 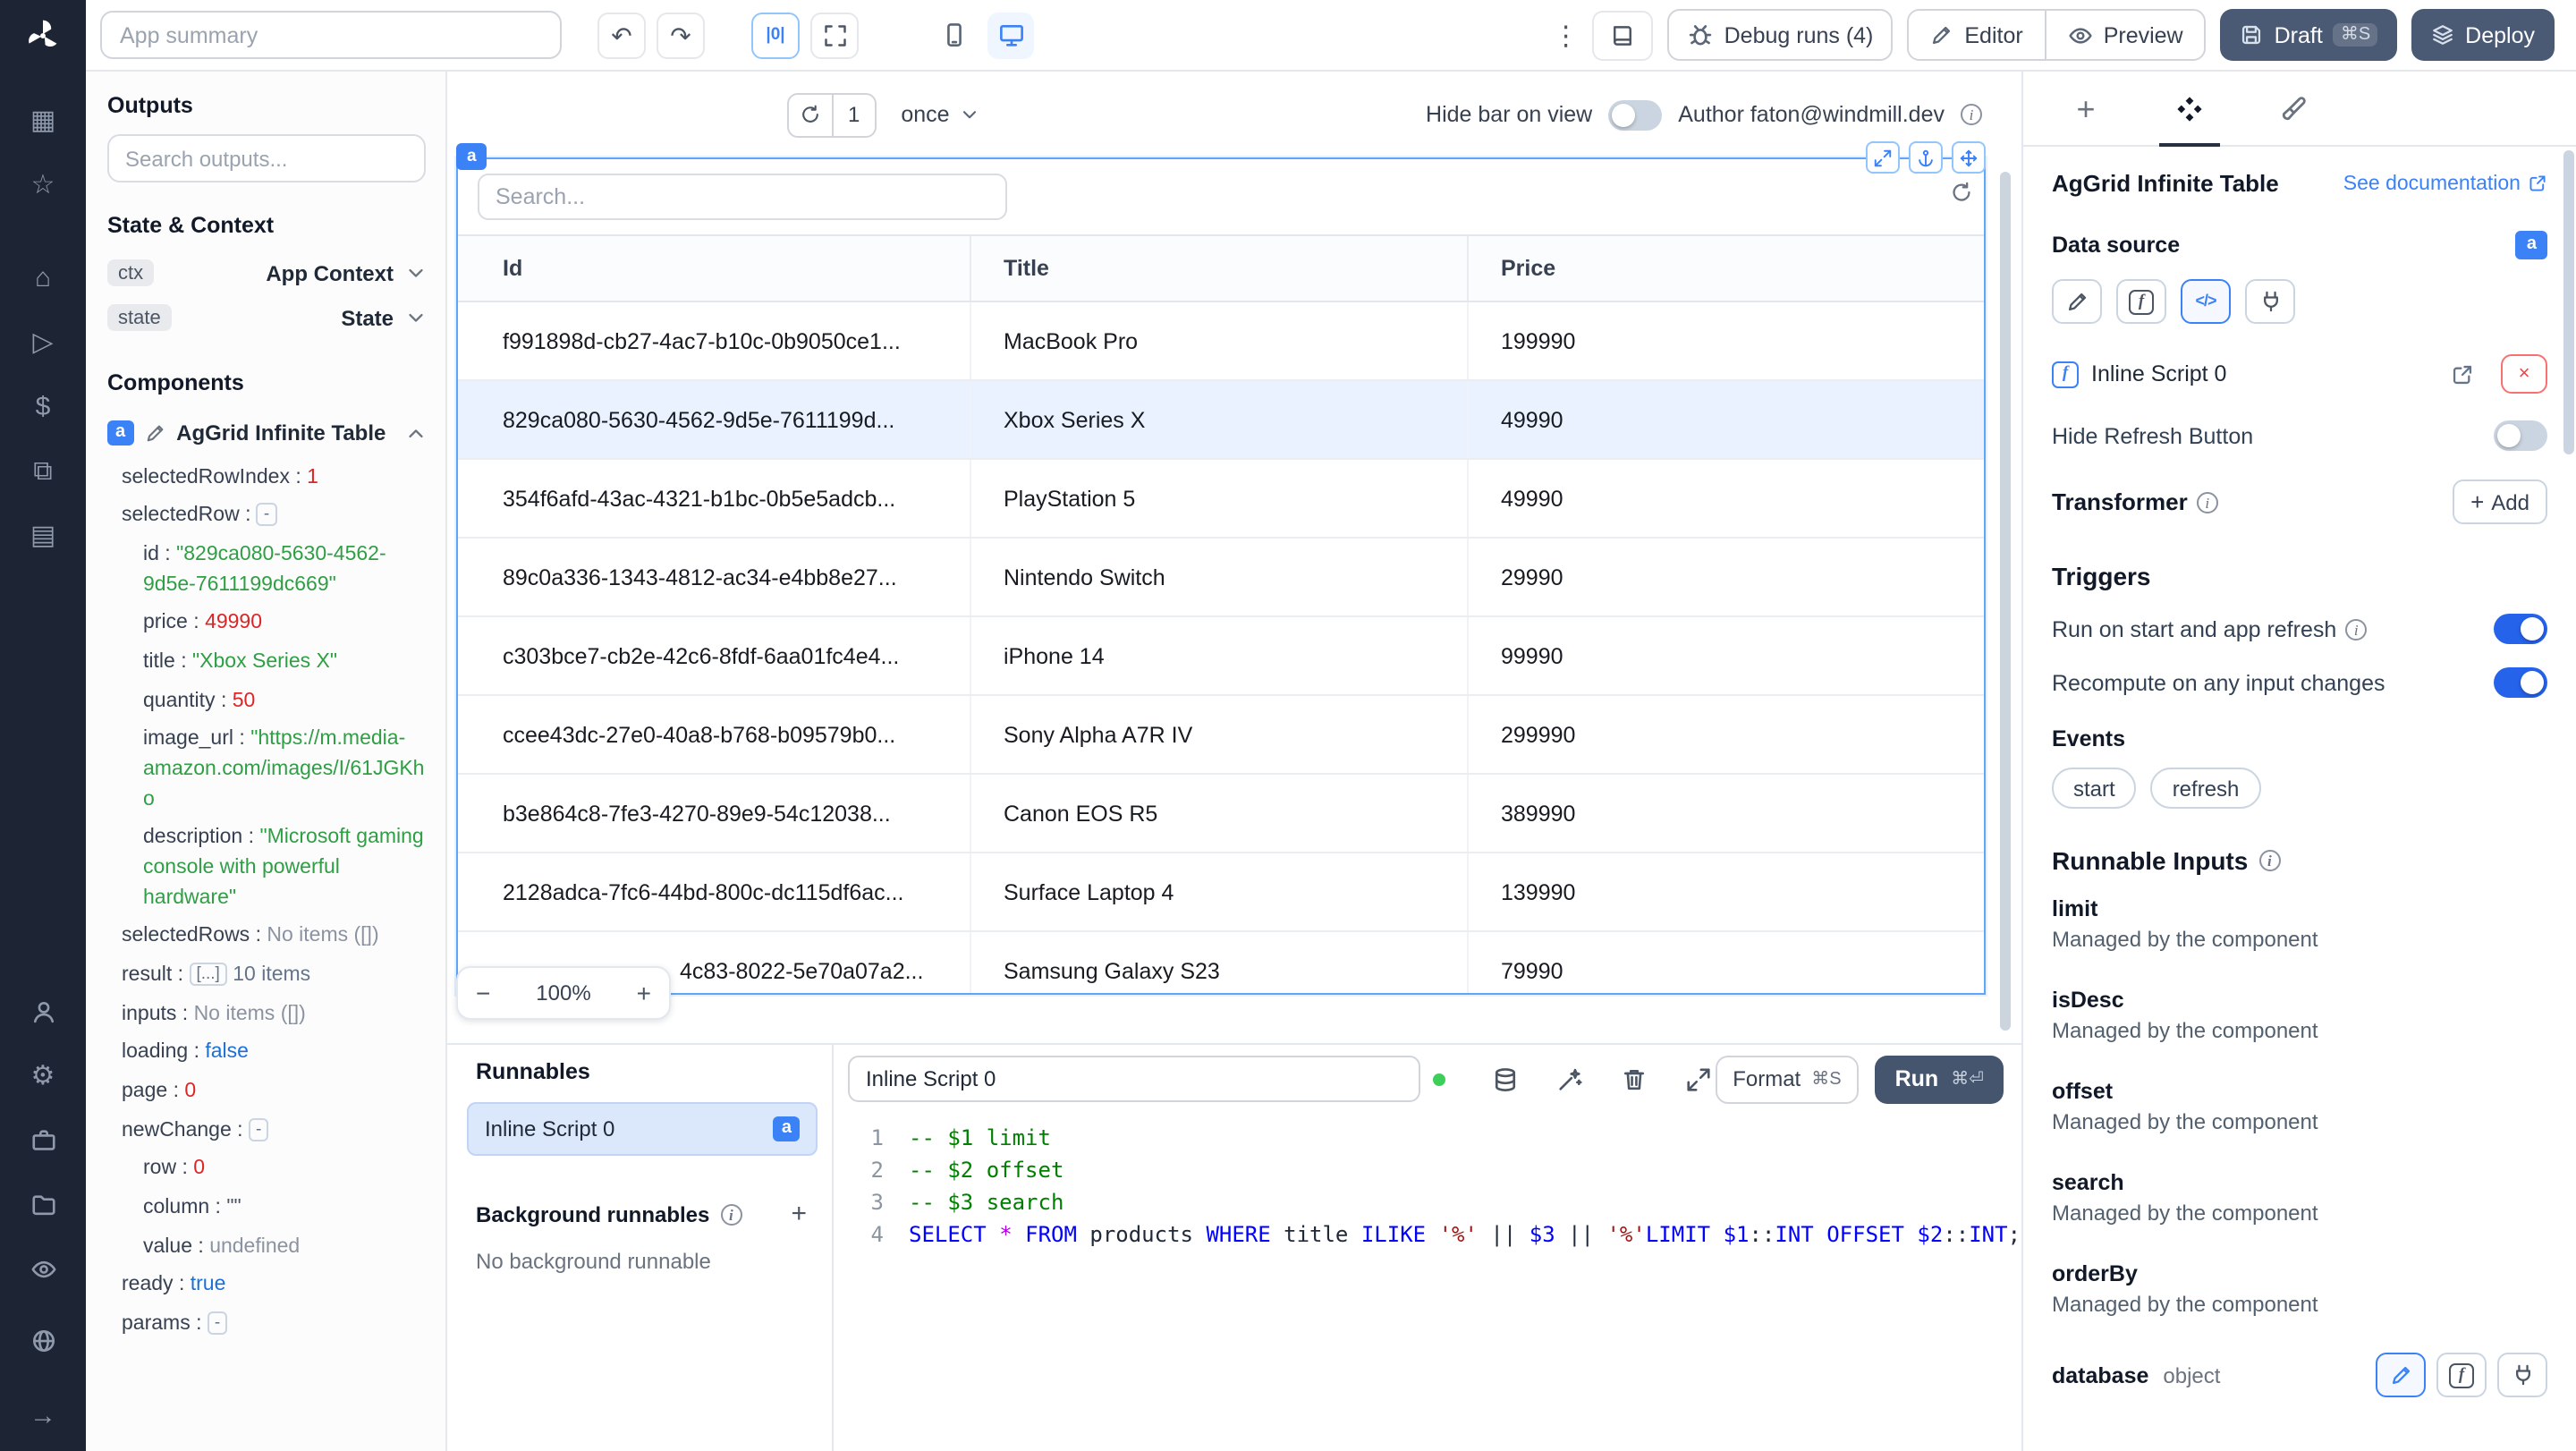 I want to click on run-on-start-toggle, so click(x=2520, y=629).